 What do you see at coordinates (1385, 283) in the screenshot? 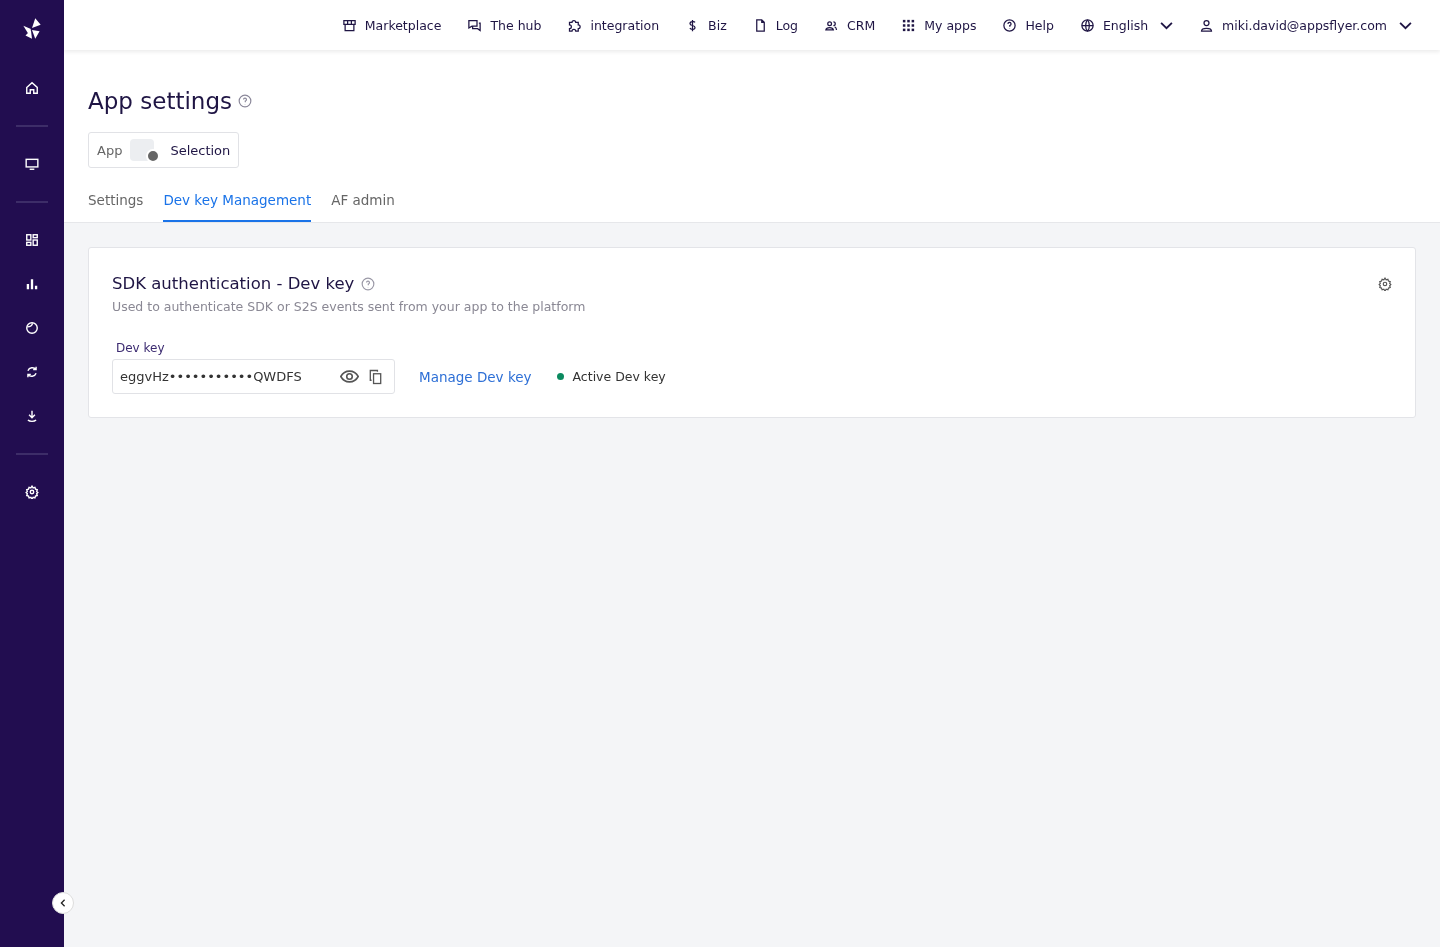
I see `settings-icon` at bounding box center [1385, 283].